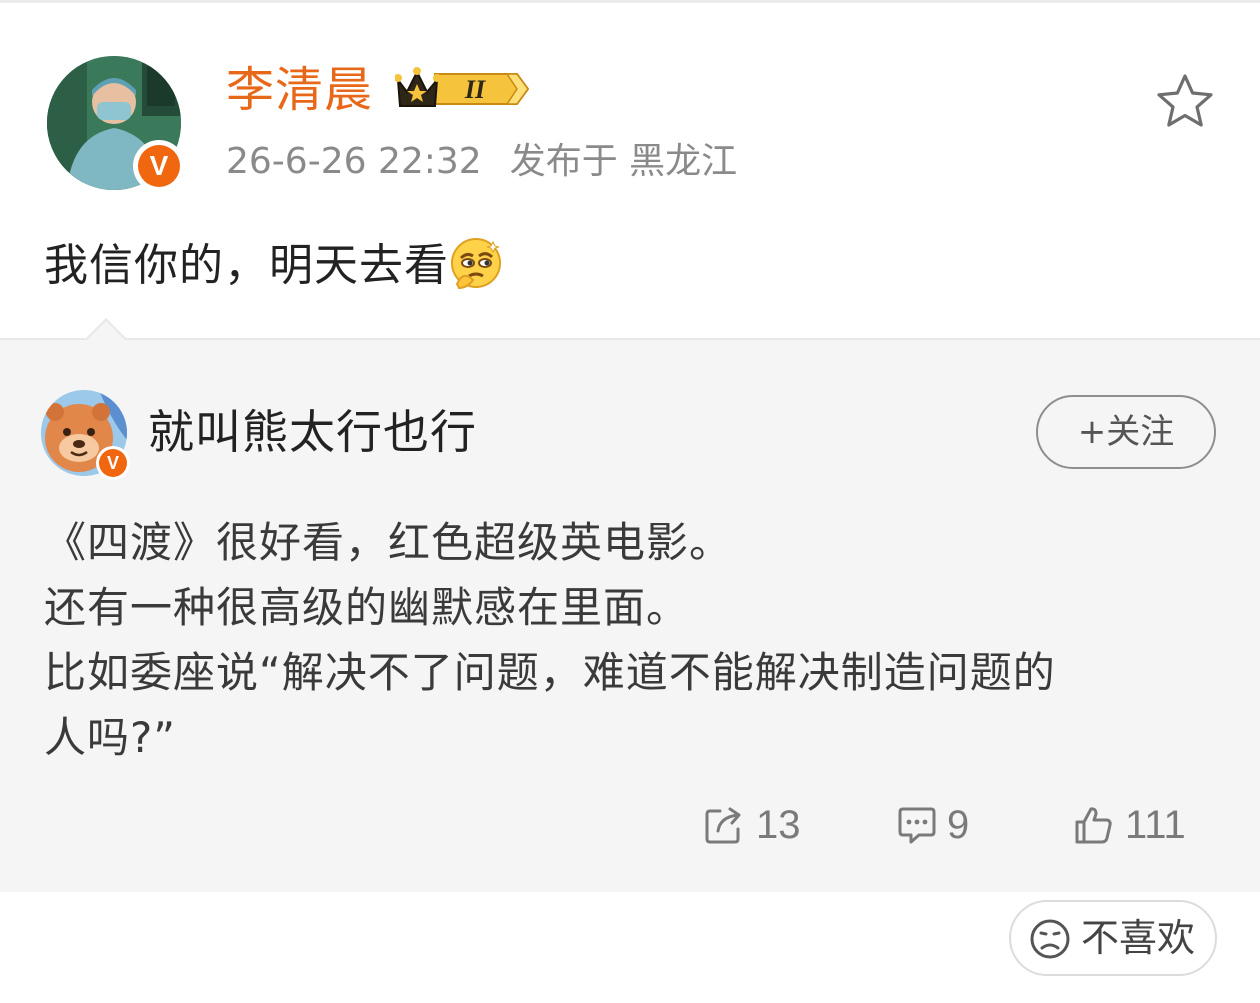 Image resolution: width=1260 pixels, height=1003 pixels. I want to click on quoted-verified-badge: V, so click(113, 463).